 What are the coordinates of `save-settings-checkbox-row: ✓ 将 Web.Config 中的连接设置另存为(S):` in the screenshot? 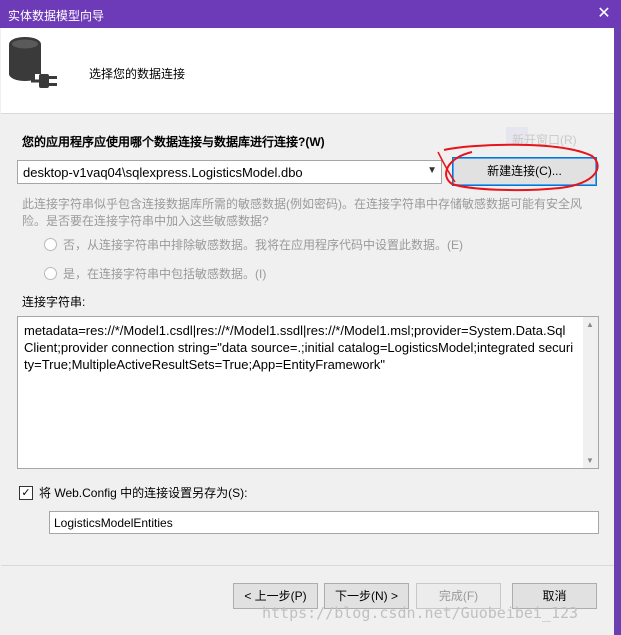 It's located at (133, 492).